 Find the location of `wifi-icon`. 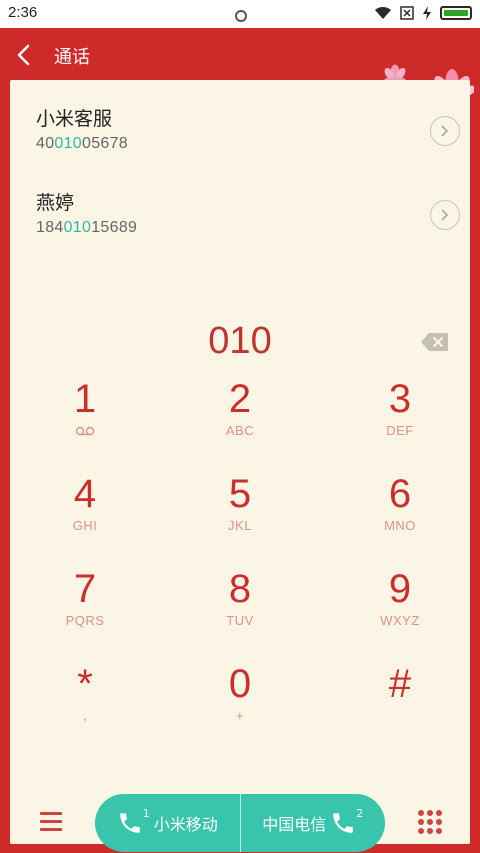

wifi-icon is located at coordinates (383, 12).